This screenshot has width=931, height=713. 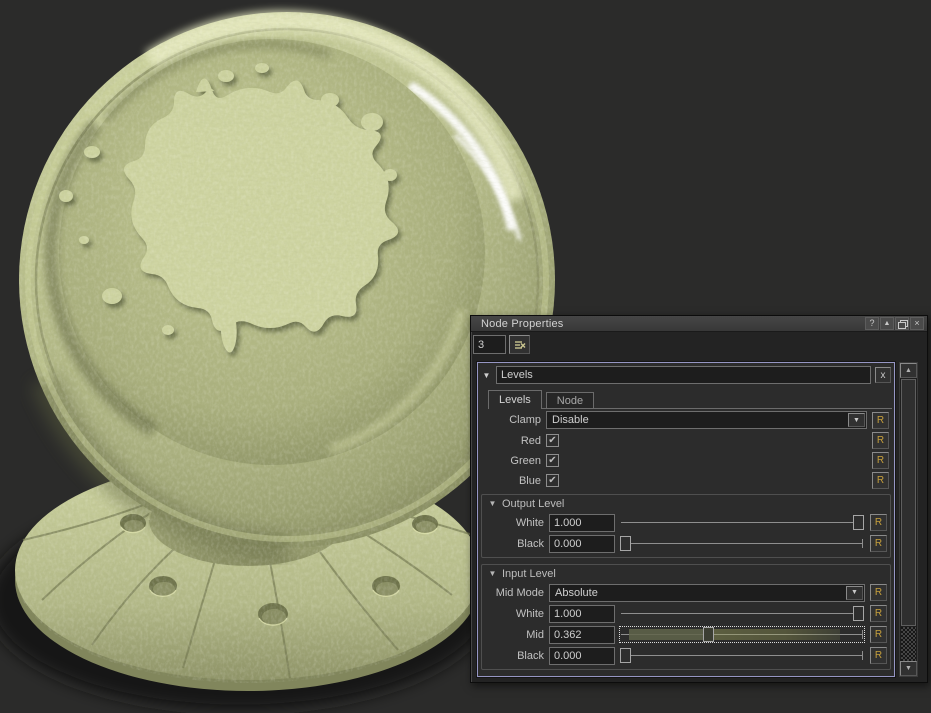 I want to click on collapse-input-icon: ▼, so click(x=492, y=573).